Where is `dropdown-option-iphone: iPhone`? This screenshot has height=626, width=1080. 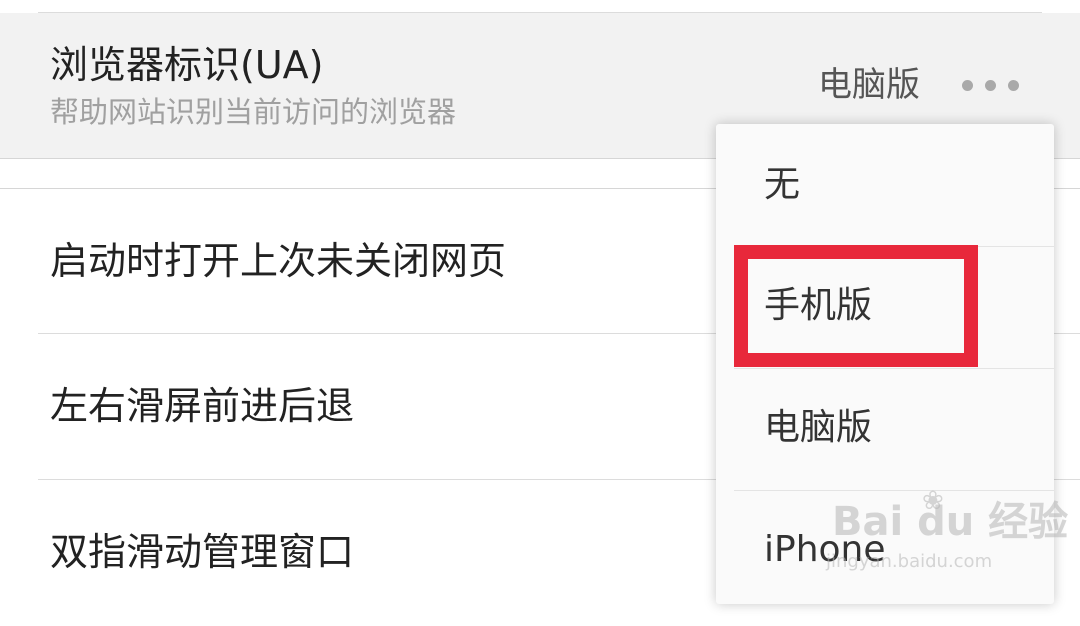 dropdown-option-iphone: iPhone is located at coordinates (885, 552).